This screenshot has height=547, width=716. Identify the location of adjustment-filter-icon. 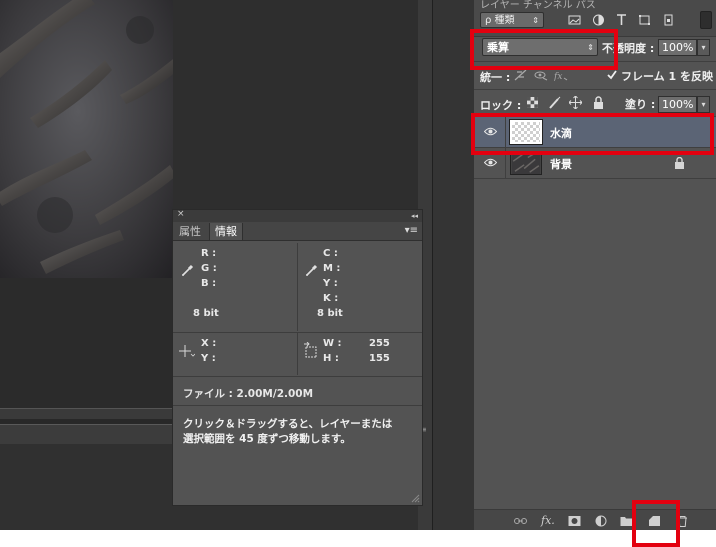
(598, 20).